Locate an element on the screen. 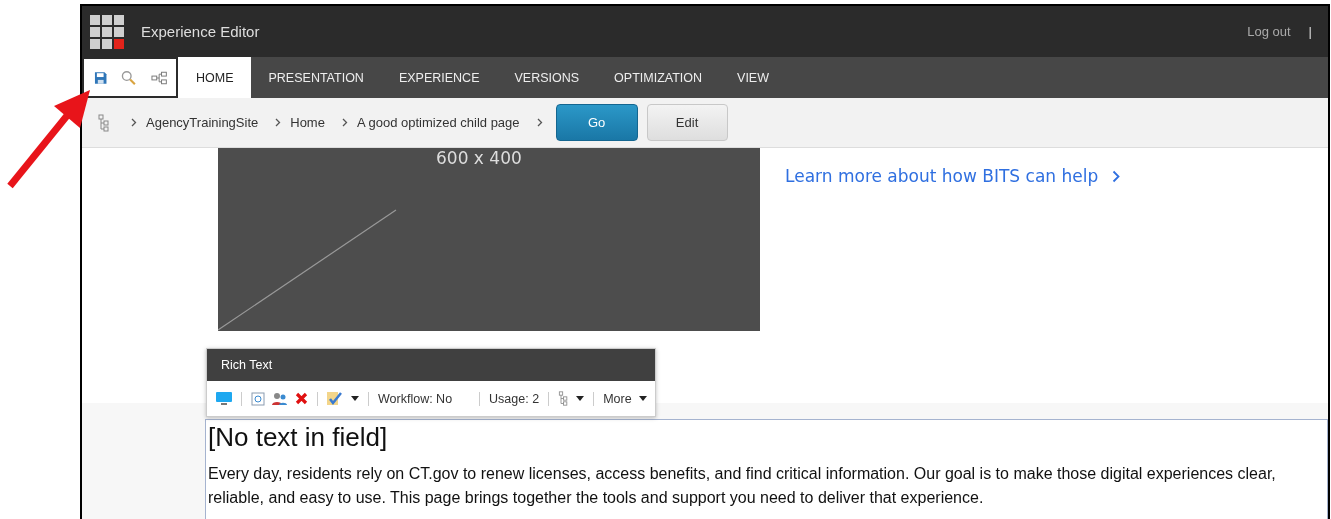  save-icon is located at coordinates (101, 77).